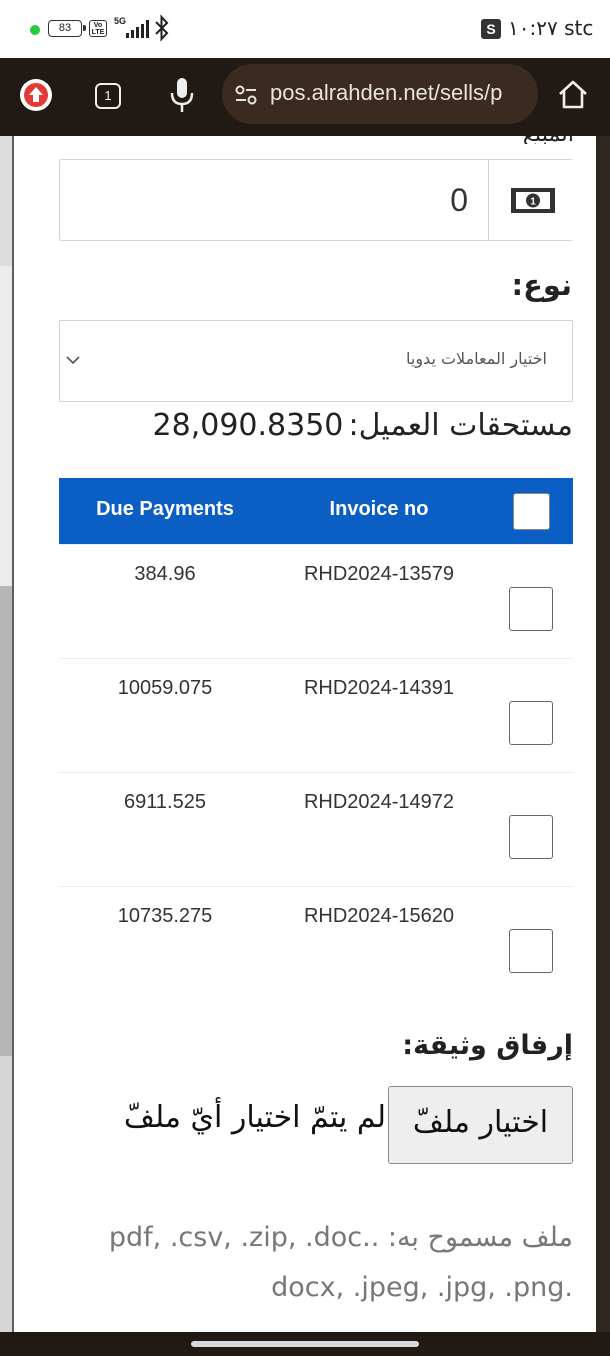 Image resolution: width=610 pixels, height=1356 pixels. Describe the element at coordinates (182, 95) in the screenshot. I see `mic-icon` at that location.